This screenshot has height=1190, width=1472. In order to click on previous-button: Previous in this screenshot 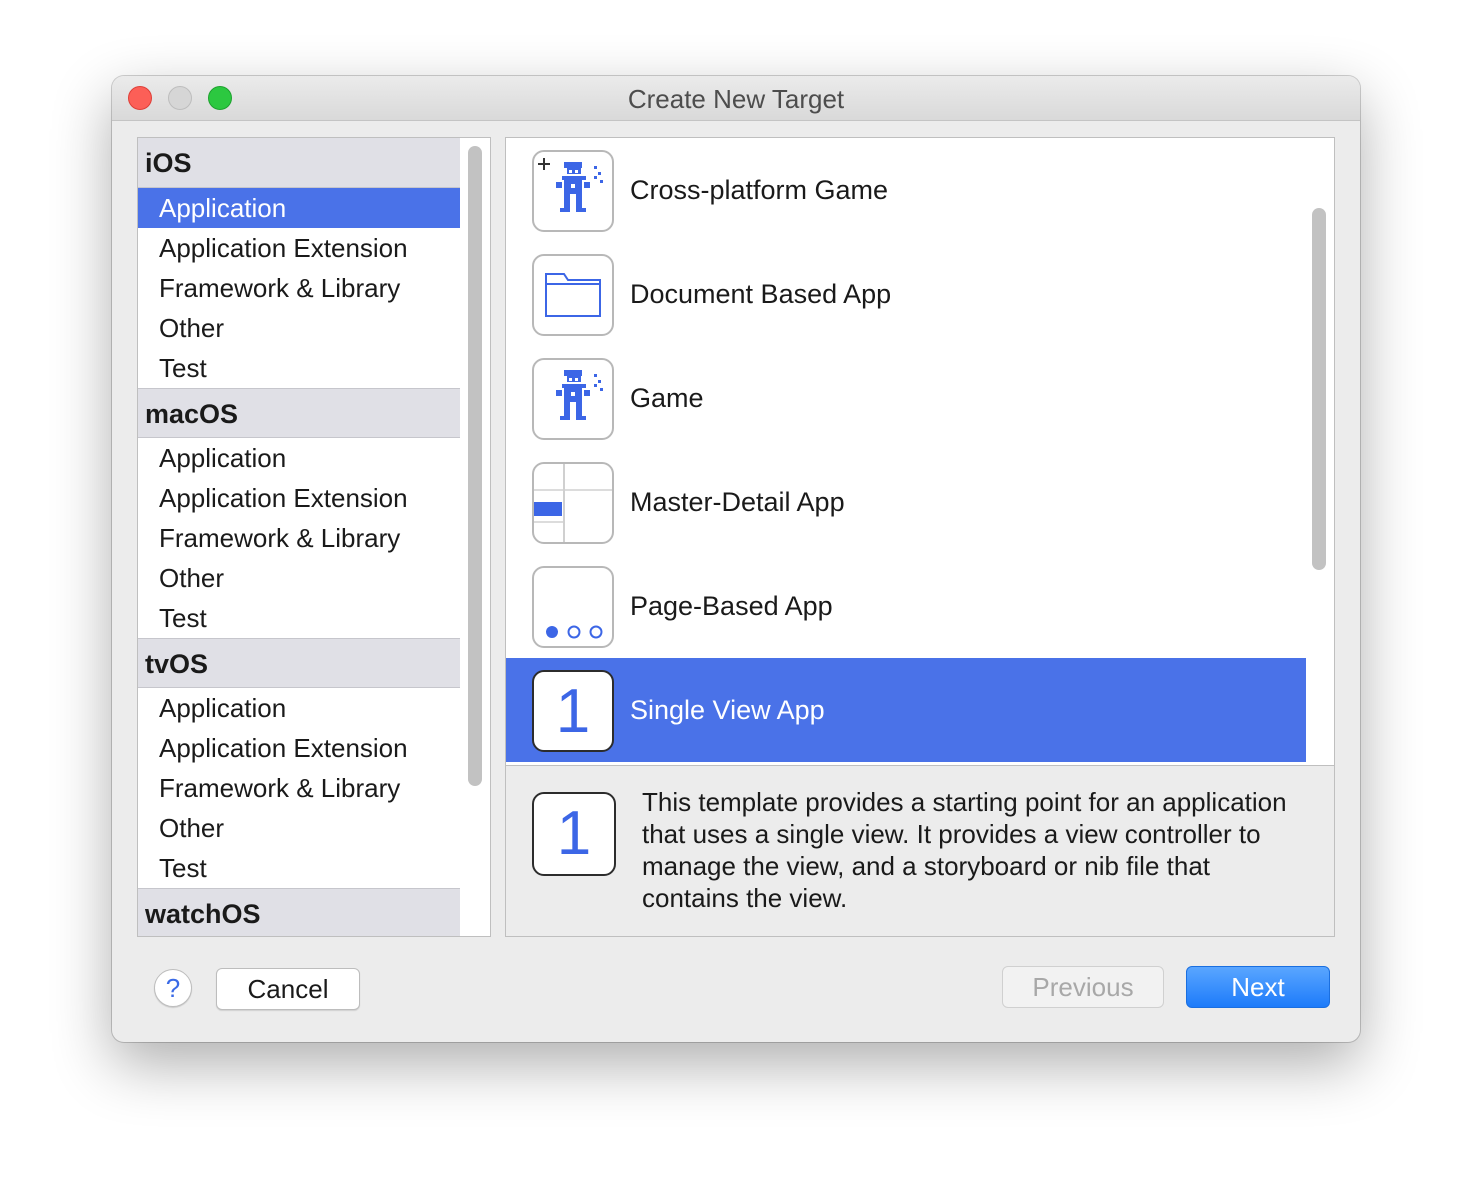, I will do `click(1083, 987)`.